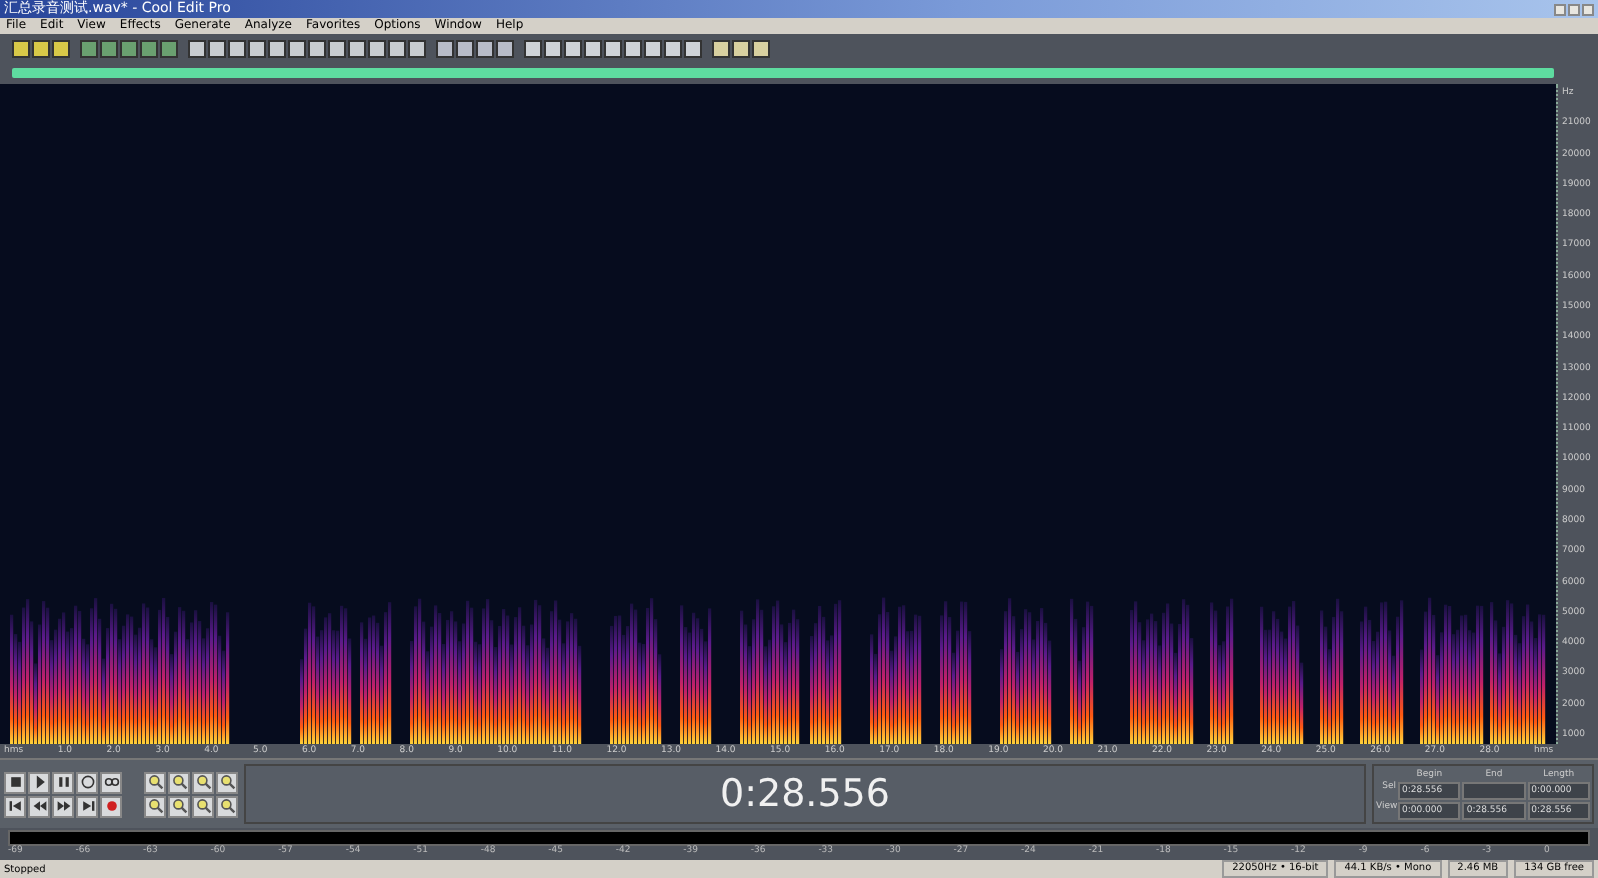 The image size is (1598, 878). I want to click on pause-button, so click(63, 782).